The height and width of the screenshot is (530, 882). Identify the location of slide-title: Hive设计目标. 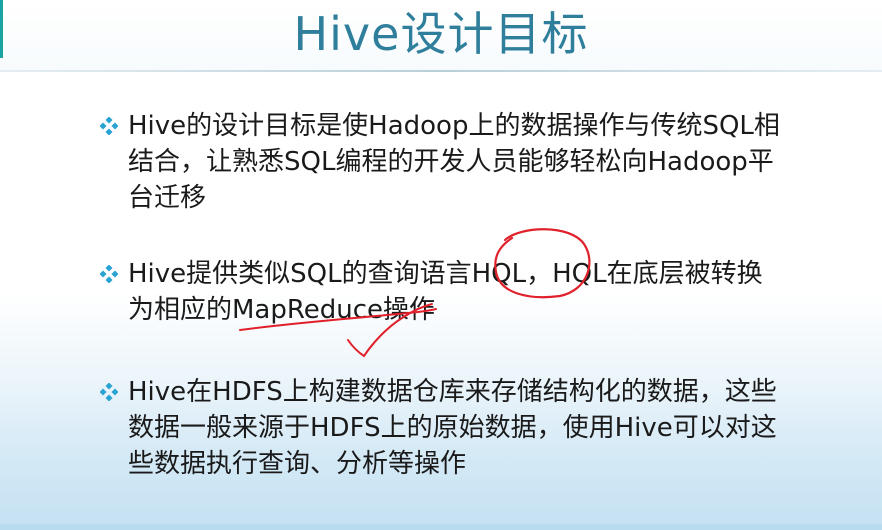
(441, 34).